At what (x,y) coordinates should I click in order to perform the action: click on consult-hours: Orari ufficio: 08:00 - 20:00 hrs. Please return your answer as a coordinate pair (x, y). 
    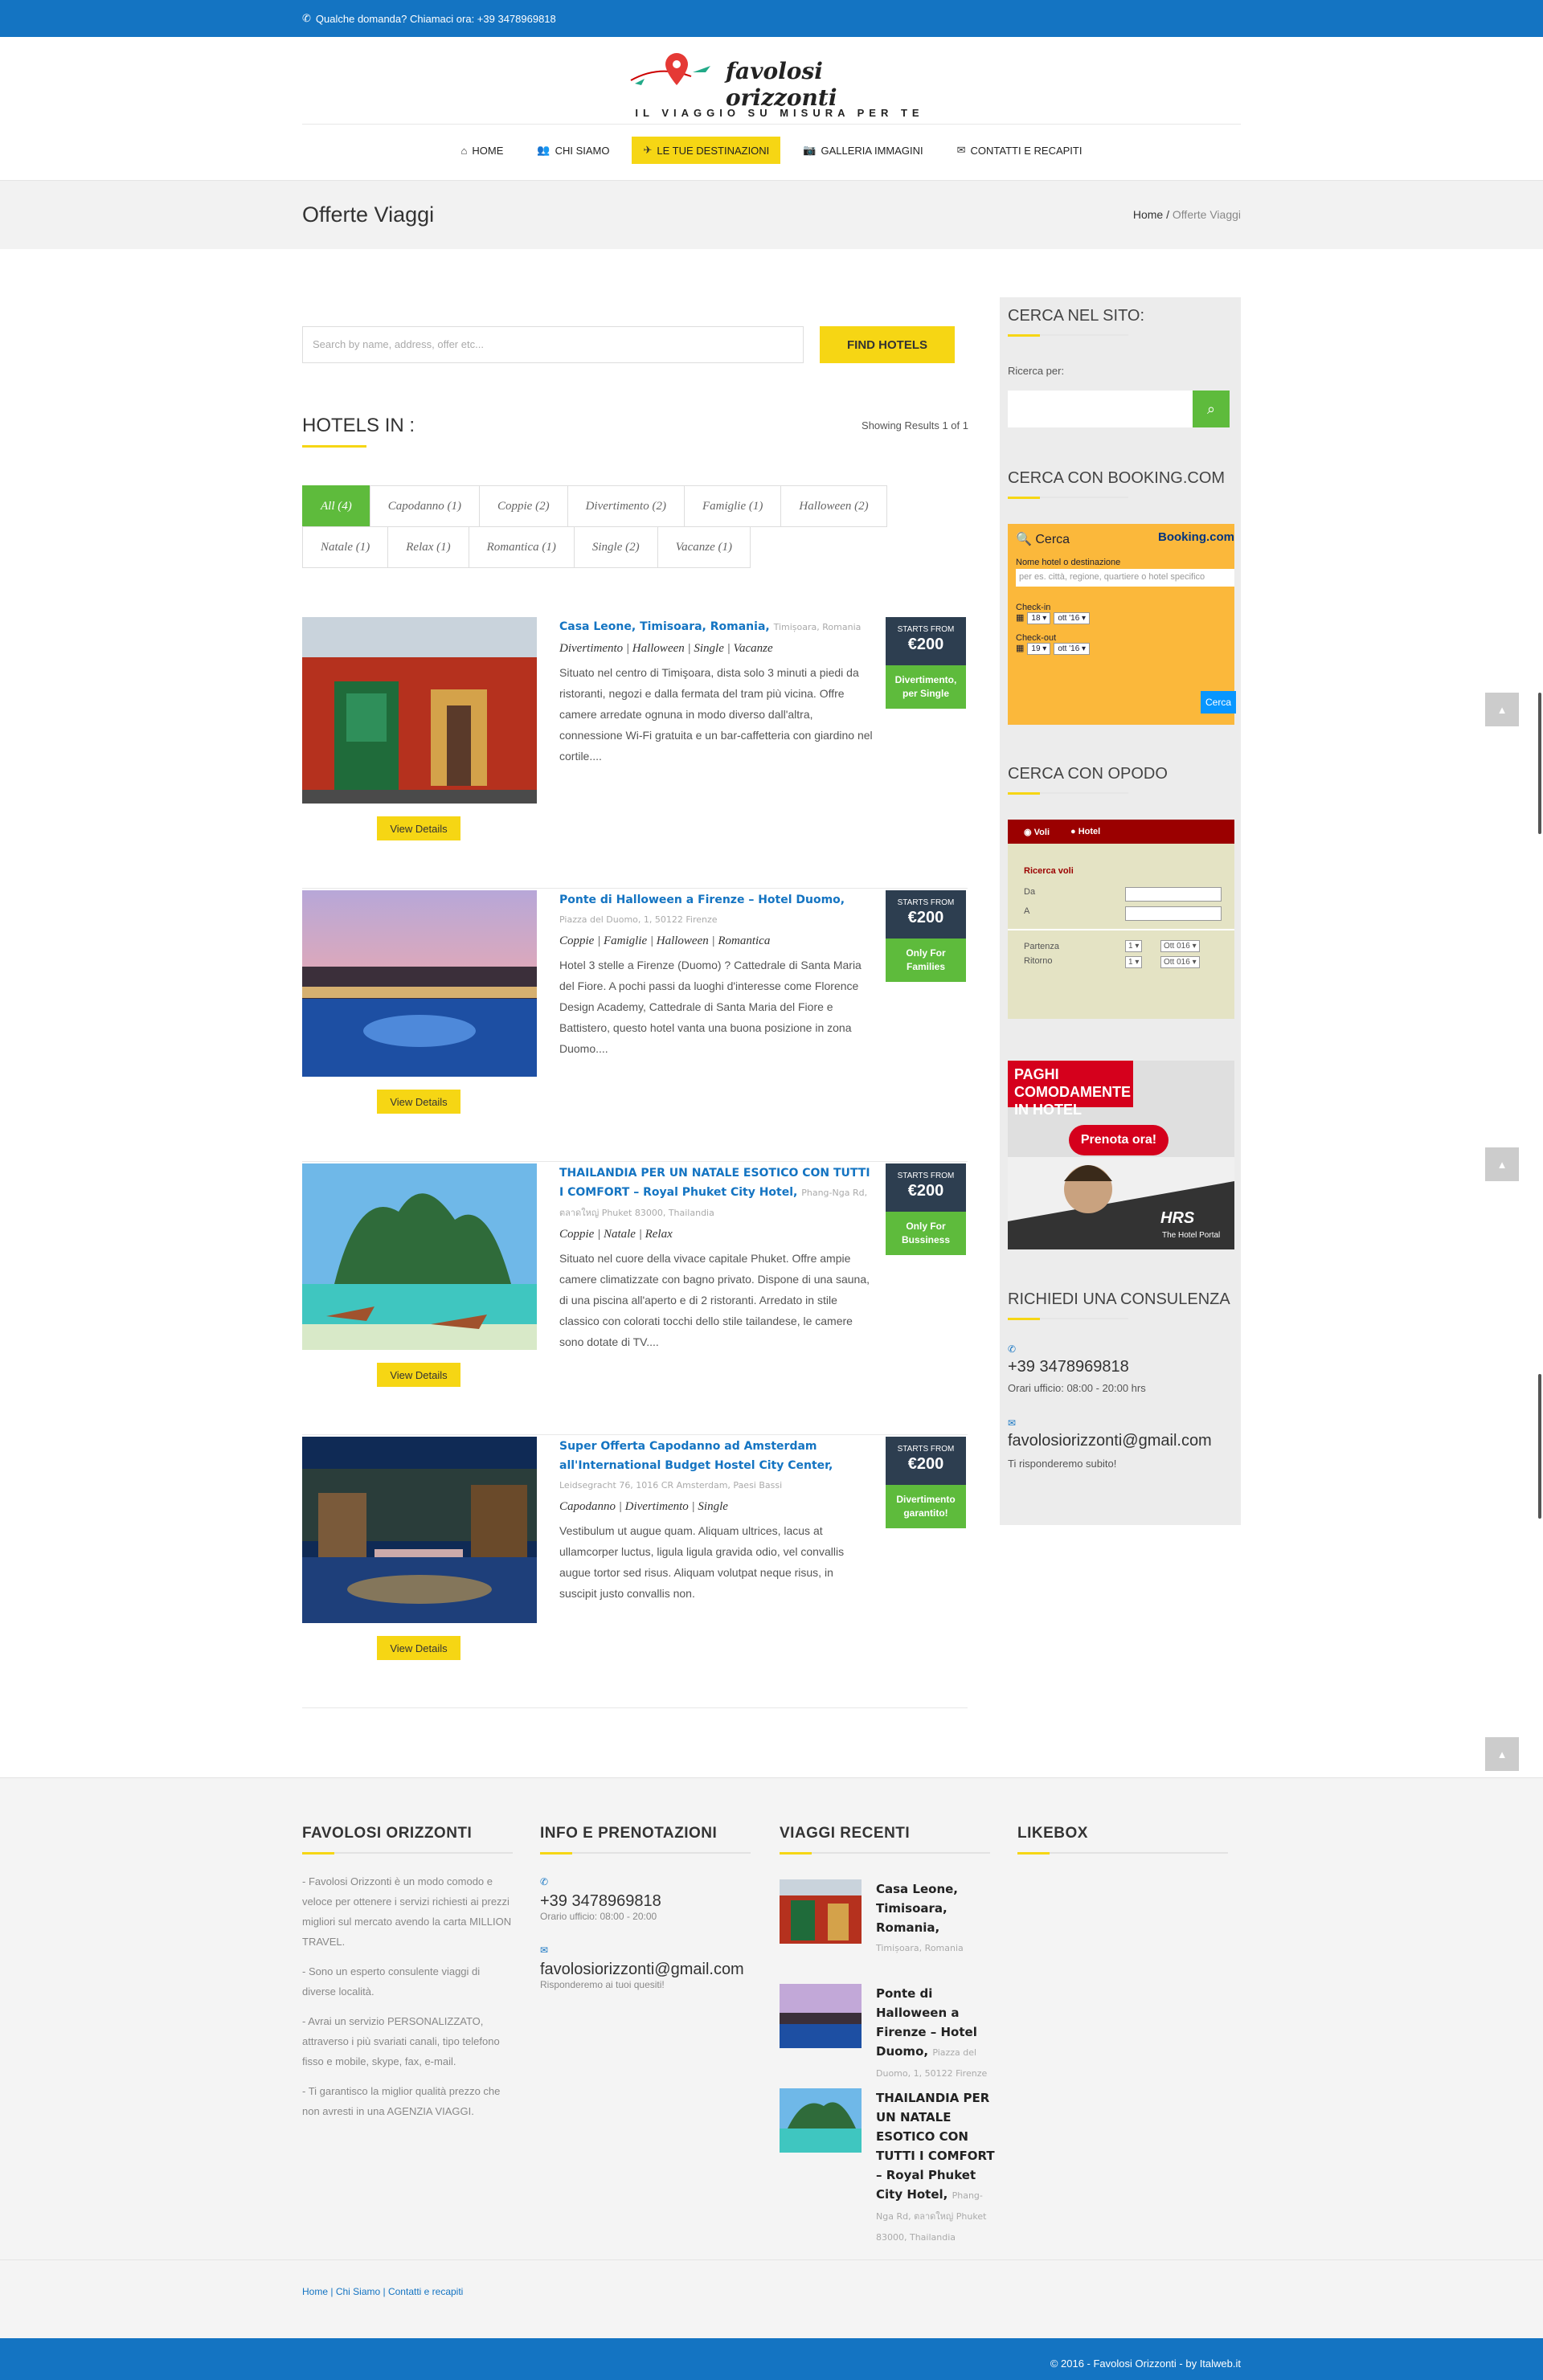
    Looking at the image, I should click on (1077, 1388).